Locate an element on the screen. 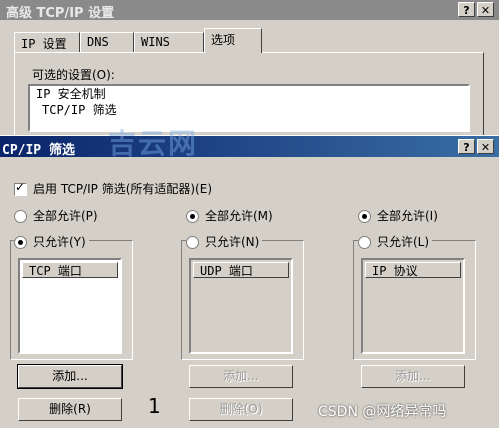  optional-settings-list: IP 安全机制 TCP/IP 筛选 is located at coordinates (249, 108).